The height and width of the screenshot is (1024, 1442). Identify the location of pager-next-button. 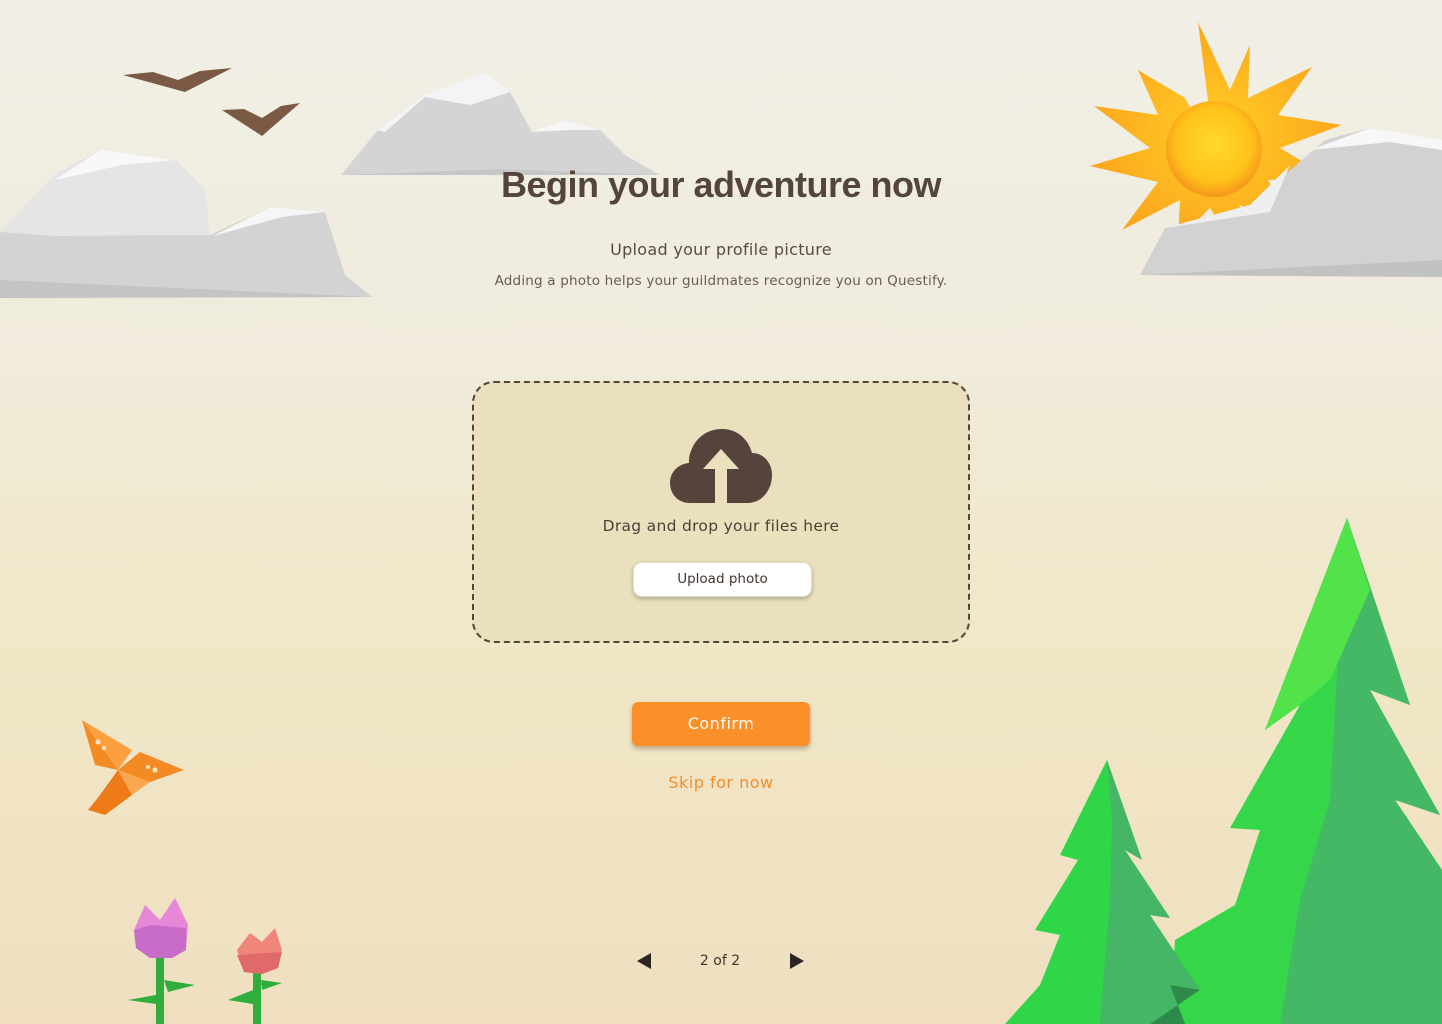
(797, 963).